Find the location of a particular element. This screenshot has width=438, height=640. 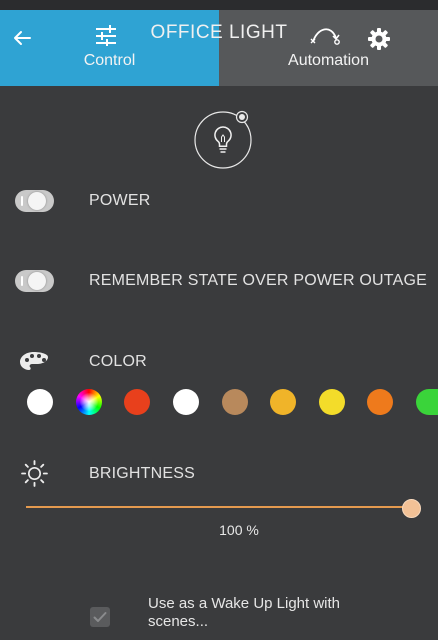

color-swatch-rainbow is located at coordinates (89, 402).